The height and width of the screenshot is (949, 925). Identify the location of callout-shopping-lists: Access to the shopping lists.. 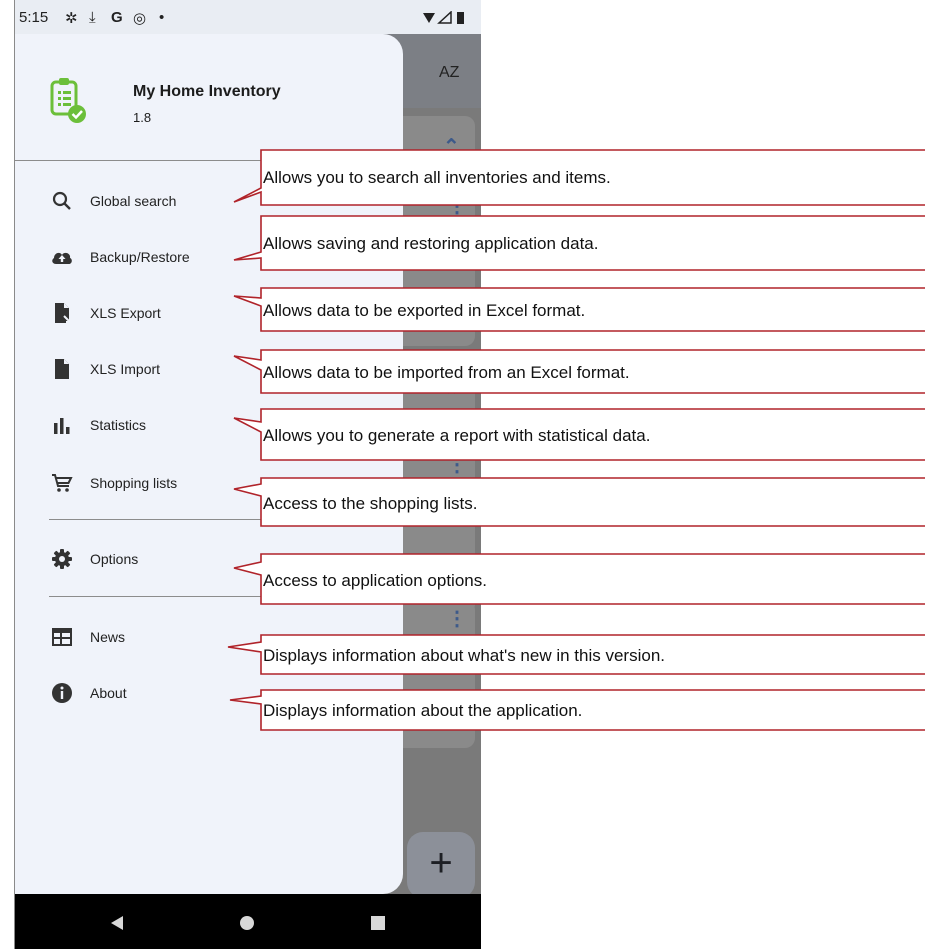
(370, 503).